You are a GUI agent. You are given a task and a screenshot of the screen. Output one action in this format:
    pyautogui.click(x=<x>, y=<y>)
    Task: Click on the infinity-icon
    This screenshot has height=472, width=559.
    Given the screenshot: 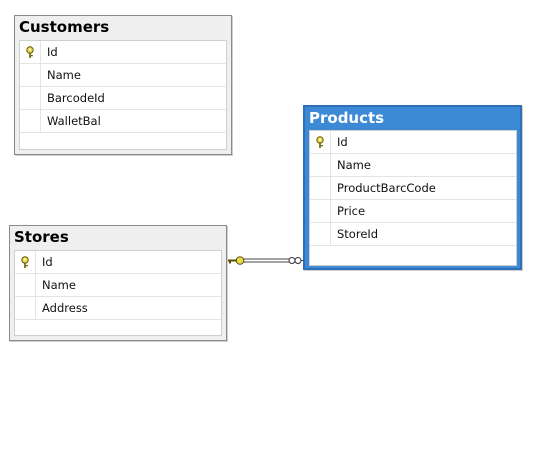 What is the action you would take?
    pyautogui.click(x=295, y=260)
    